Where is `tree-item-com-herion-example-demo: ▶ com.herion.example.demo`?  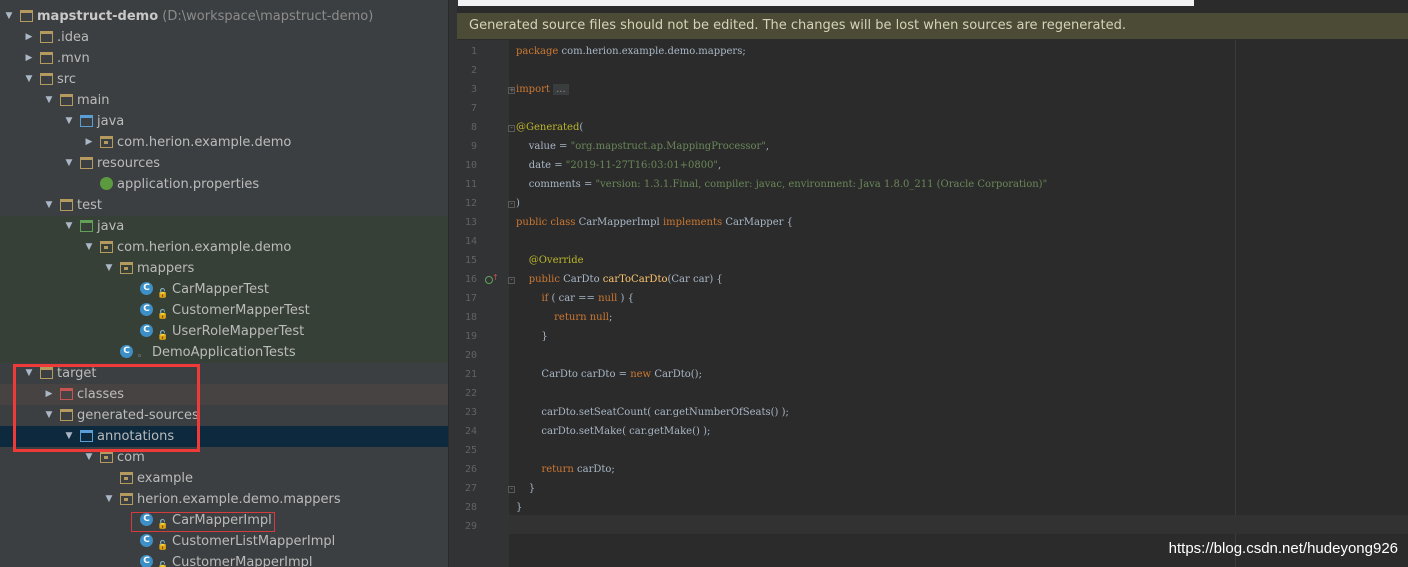
tree-item-com-herion-example-demo: ▶ com.herion.example.demo is located at coordinates (224, 142).